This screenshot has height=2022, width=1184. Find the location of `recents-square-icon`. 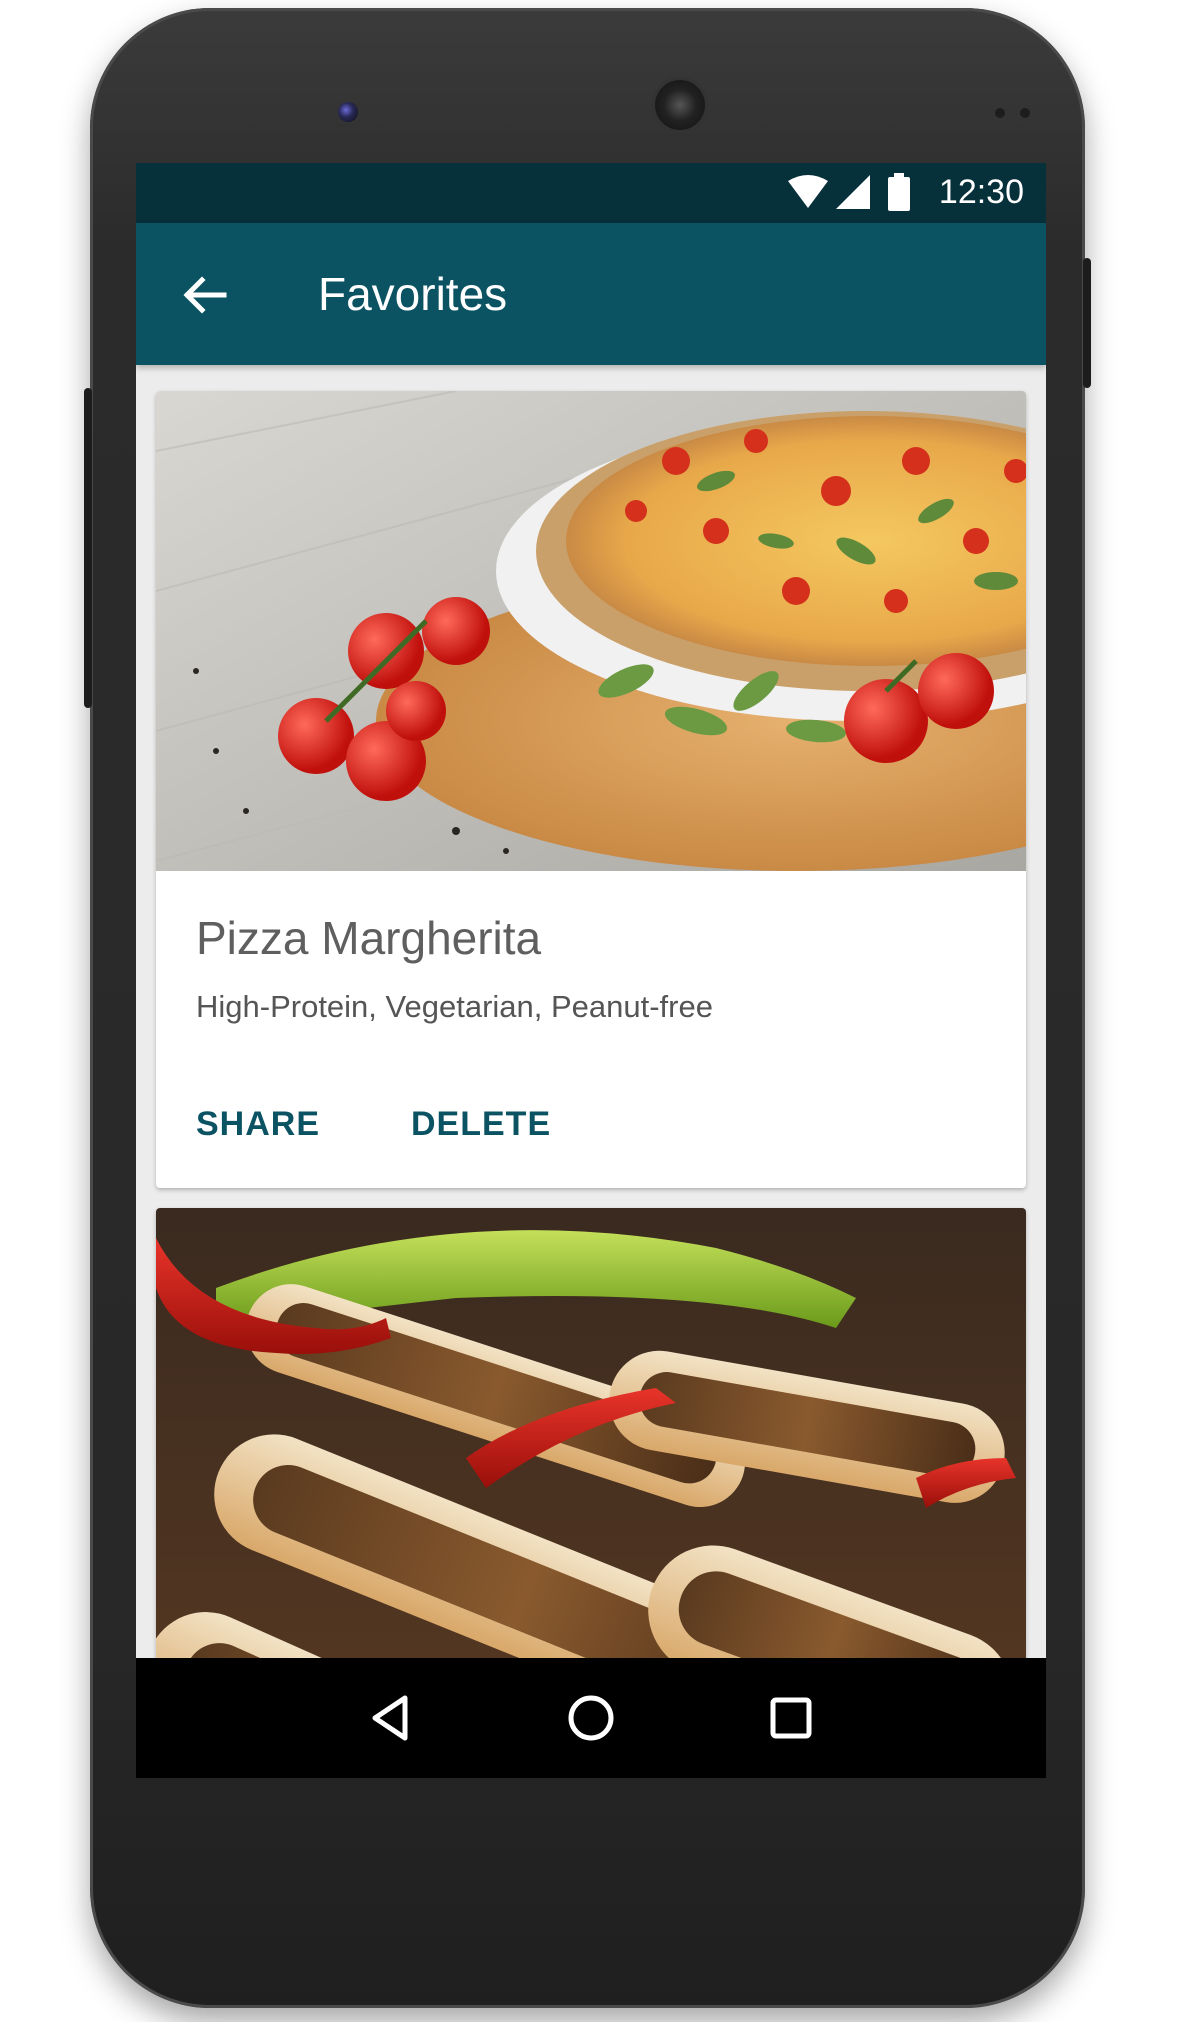

recents-square-icon is located at coordinates (791, 1718).